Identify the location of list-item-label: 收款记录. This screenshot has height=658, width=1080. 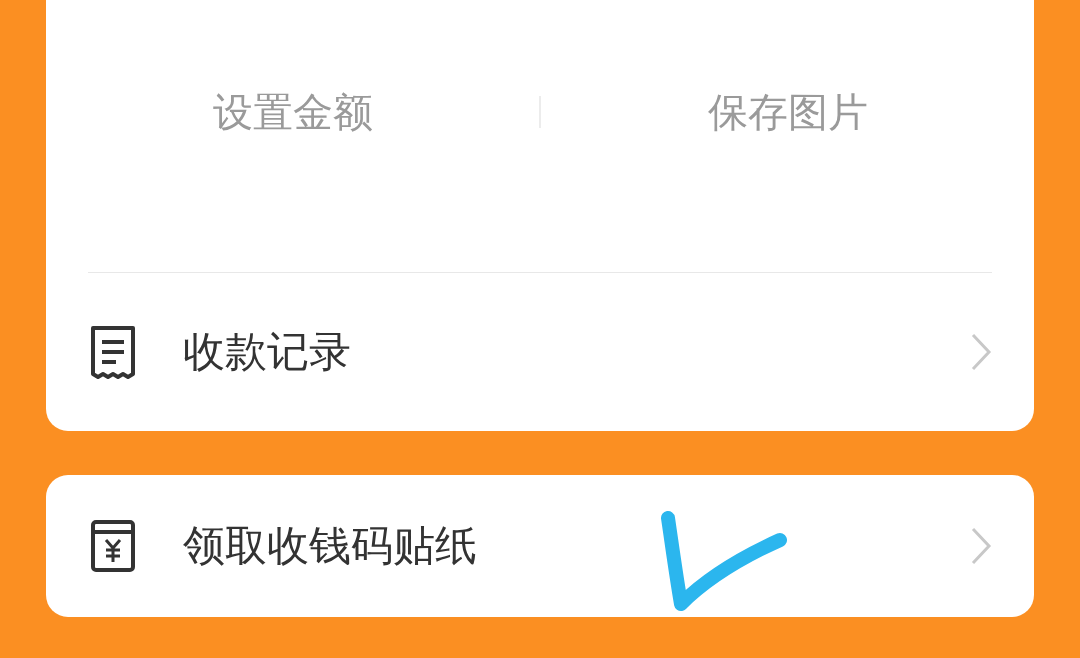
(267, 352).